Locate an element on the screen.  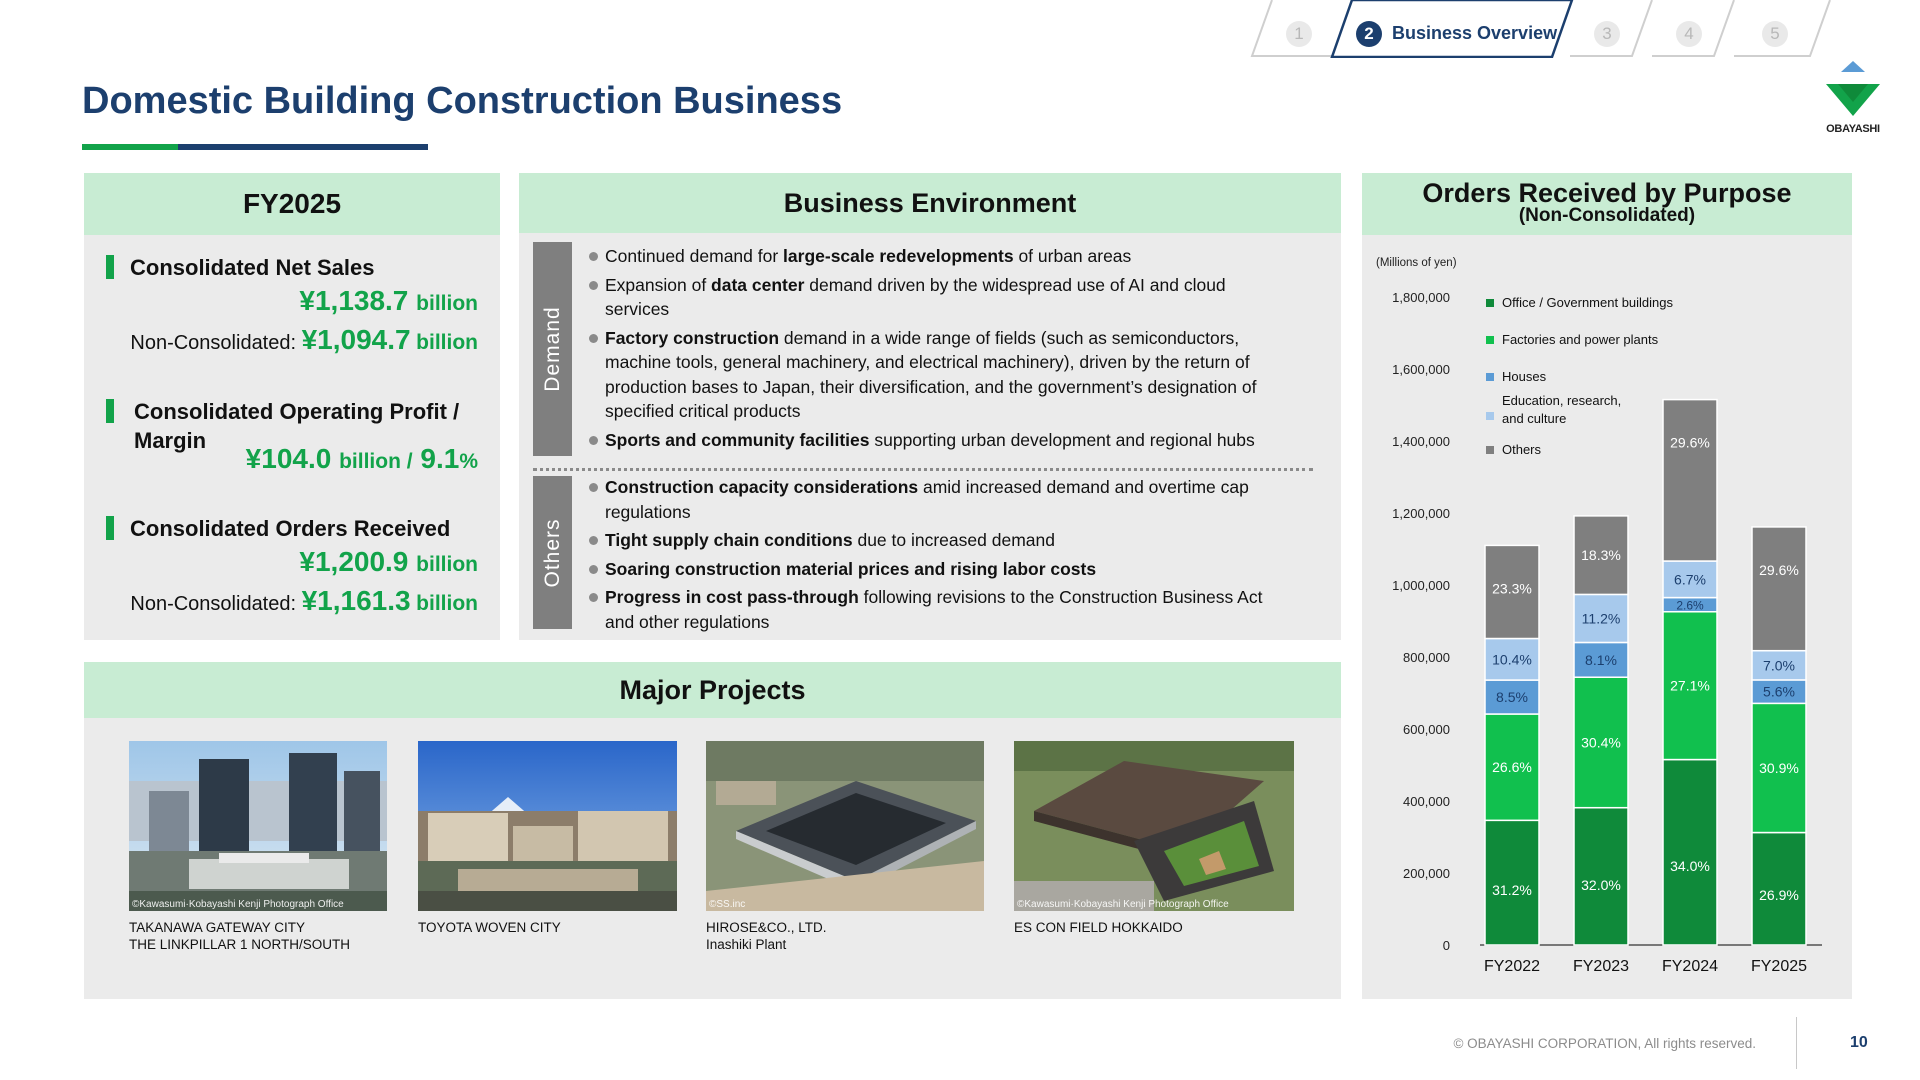
x-tick-label: FY2025 is located at coordinates (1779, 966).